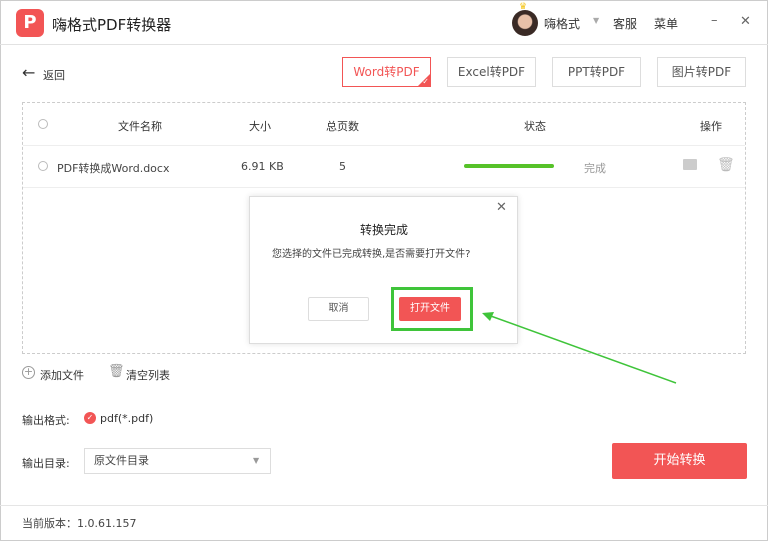  Describe the element at coordinates (46, 420) in the screenshot. I see `output-format-label: 输出格式:` at that location.